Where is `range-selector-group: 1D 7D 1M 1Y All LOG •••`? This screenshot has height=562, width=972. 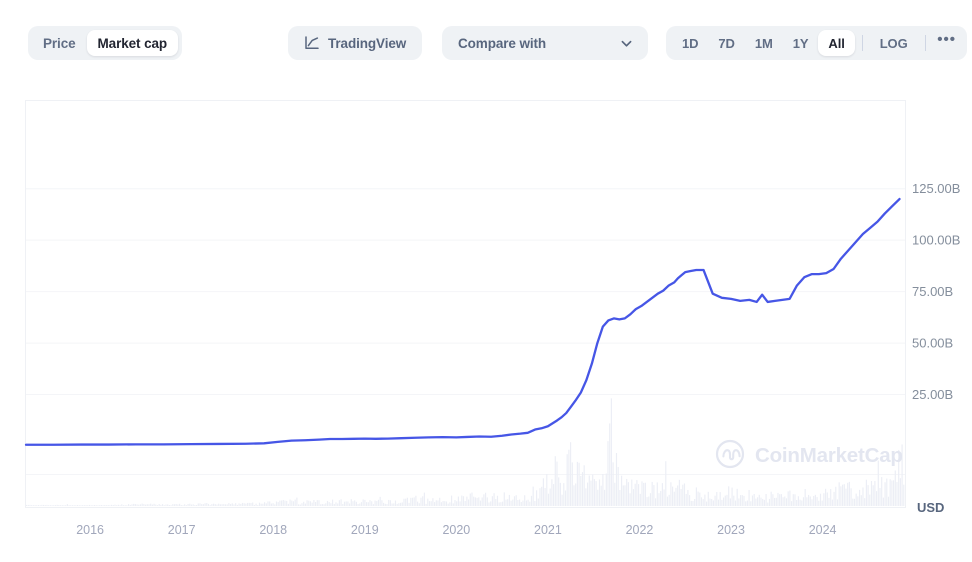
range-selector-group: 1D 7D 1M 1Y All LOG ••• is located at coordinates (816, 43).